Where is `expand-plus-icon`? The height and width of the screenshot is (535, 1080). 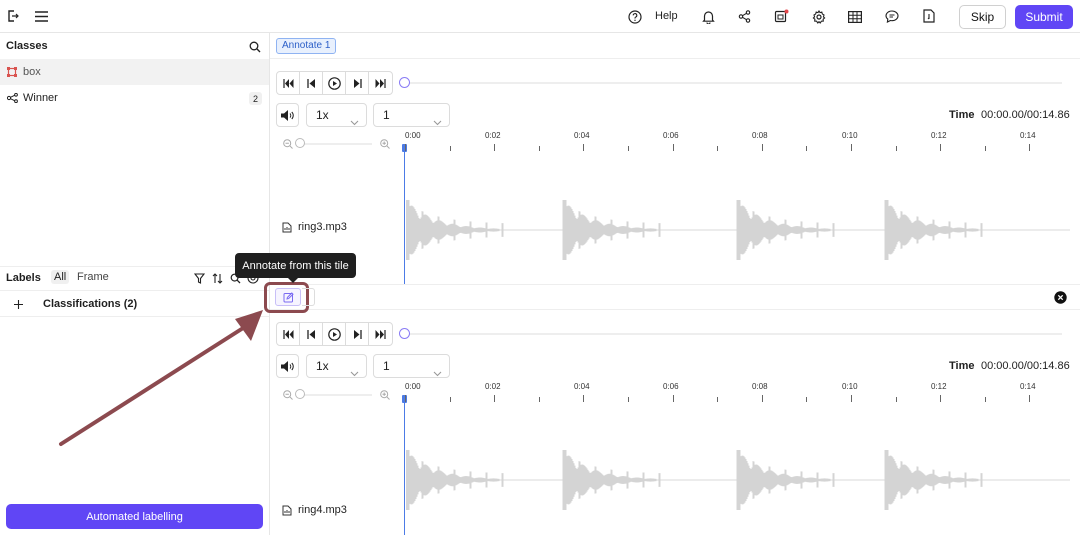 expand-plus-icon is located at coordinates (18, 304).